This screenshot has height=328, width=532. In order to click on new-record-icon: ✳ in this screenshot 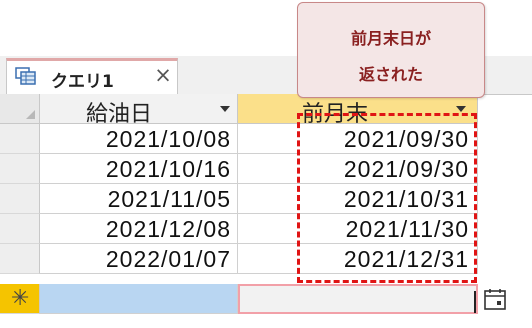, I will do `click(20, 298)`.